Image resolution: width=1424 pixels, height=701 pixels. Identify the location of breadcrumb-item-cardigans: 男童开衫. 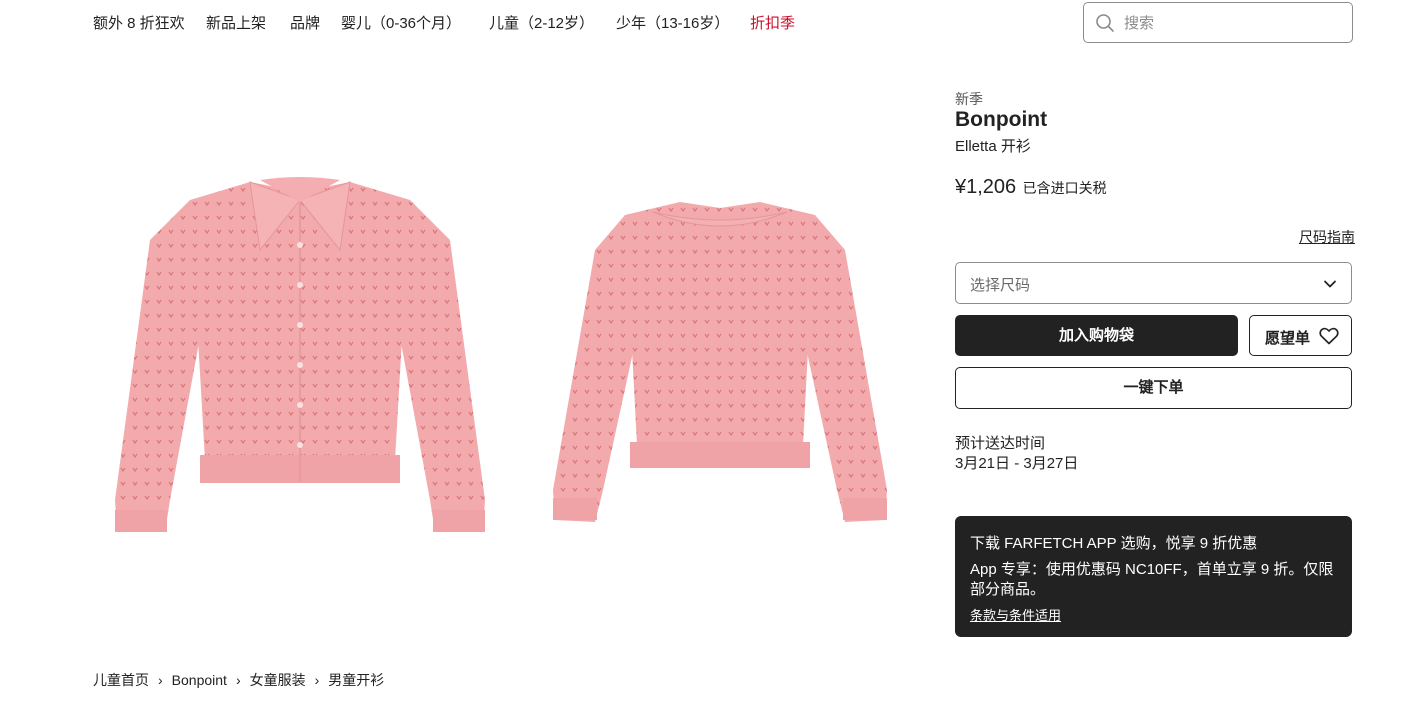
(356, 680).